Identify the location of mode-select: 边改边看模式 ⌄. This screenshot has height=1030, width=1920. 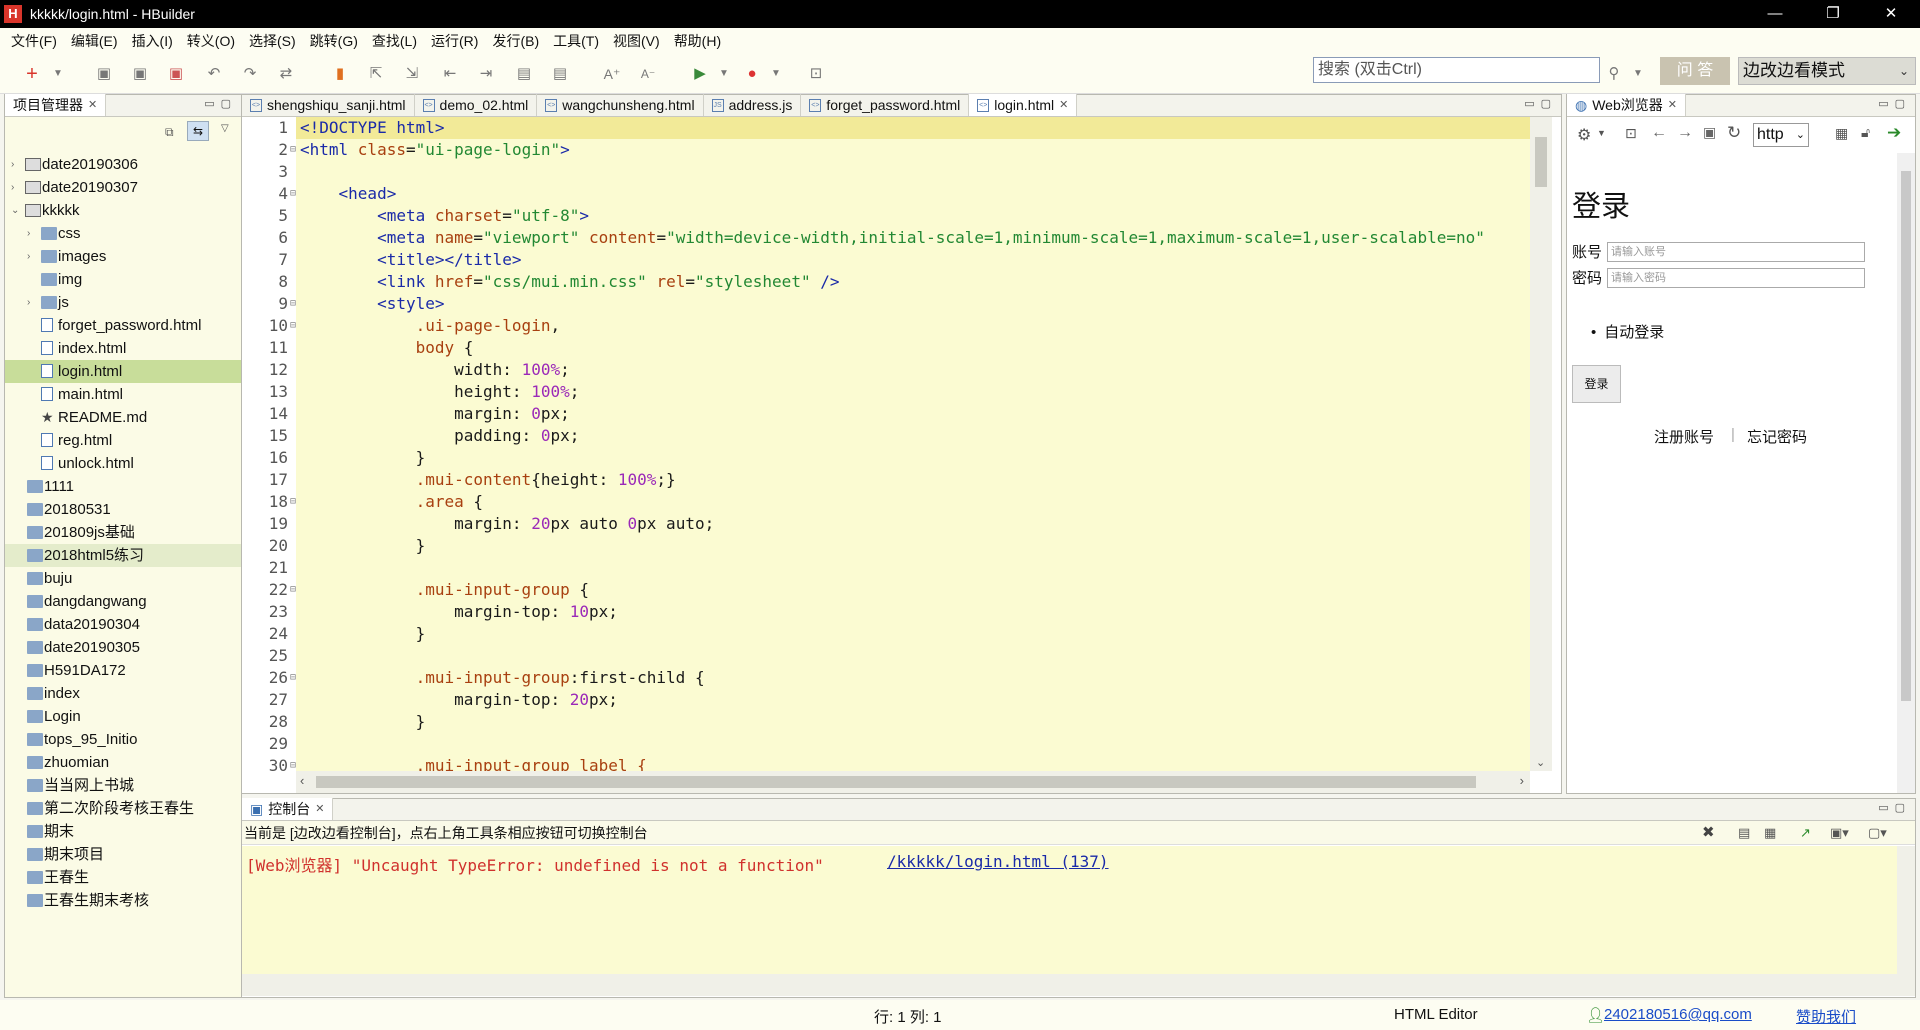
(1827, 71).